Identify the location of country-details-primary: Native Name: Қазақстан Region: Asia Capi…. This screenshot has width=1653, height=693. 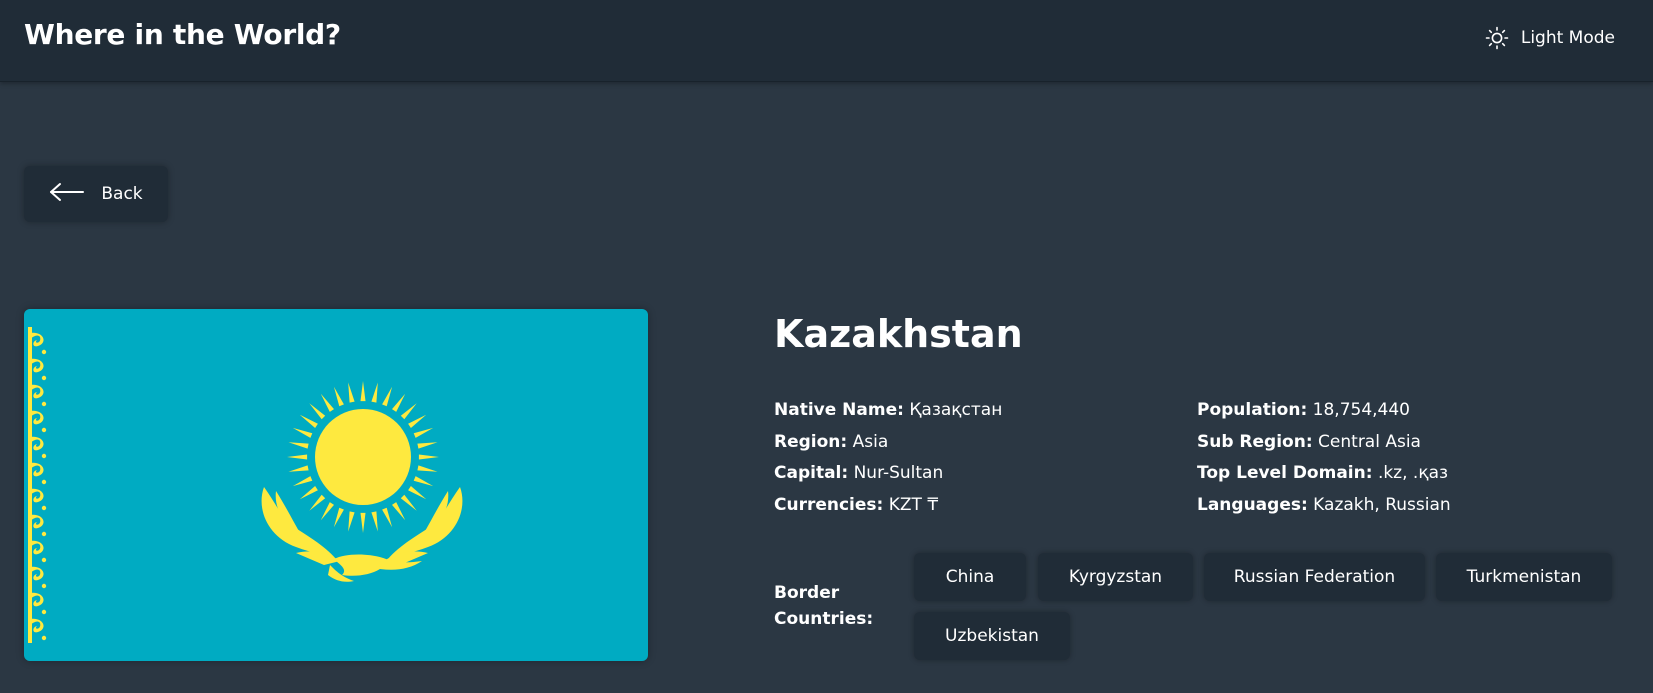
(888, 463).